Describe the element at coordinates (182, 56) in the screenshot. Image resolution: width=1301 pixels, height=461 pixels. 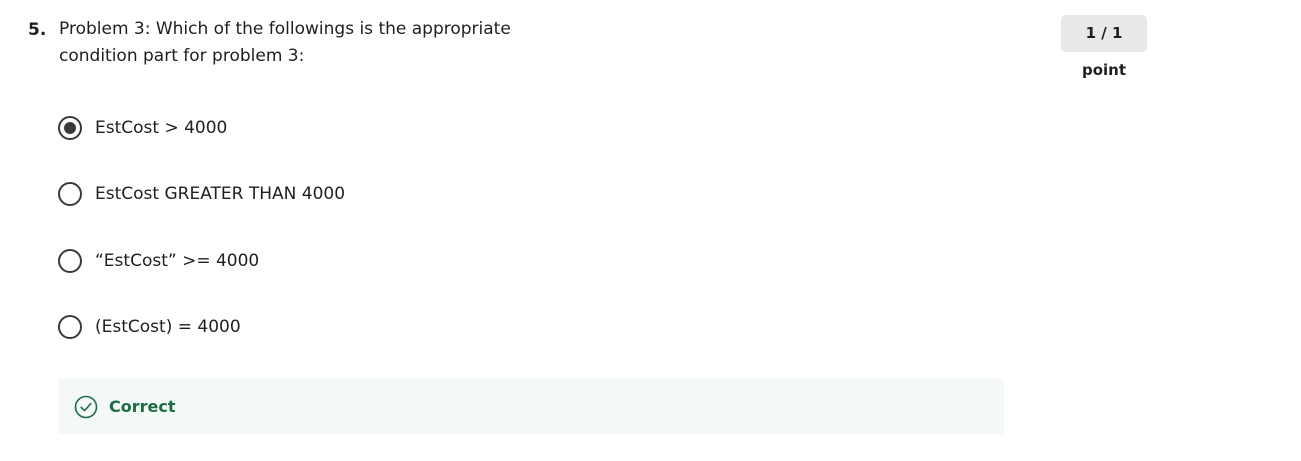
I see `question-text-line-2: condition part for problem 3:` at that location.